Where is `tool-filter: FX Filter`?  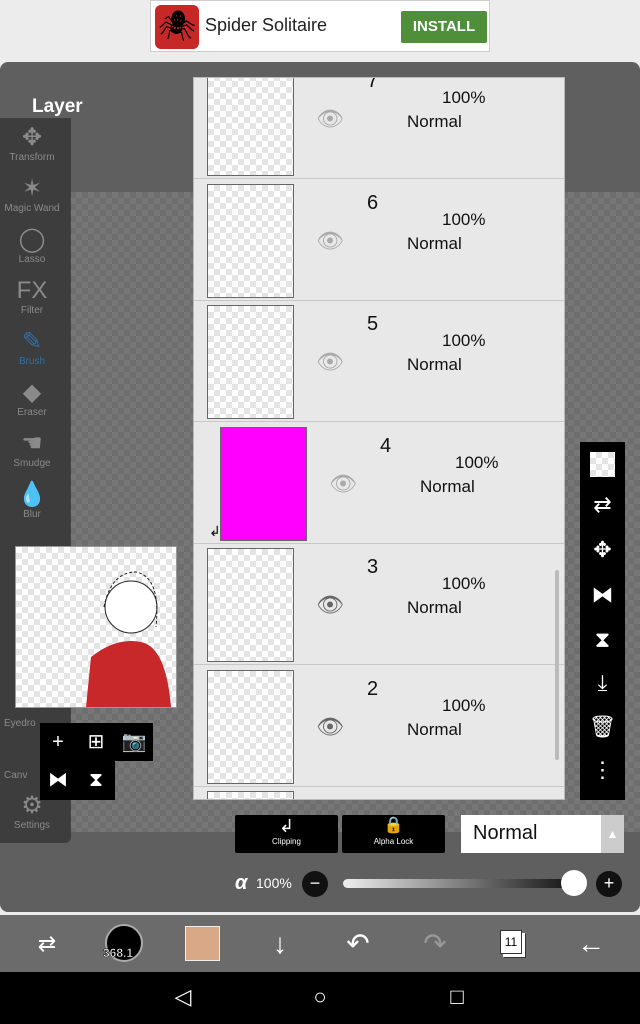 tool-filter: FX Filter is located at coordinates (32, 296).